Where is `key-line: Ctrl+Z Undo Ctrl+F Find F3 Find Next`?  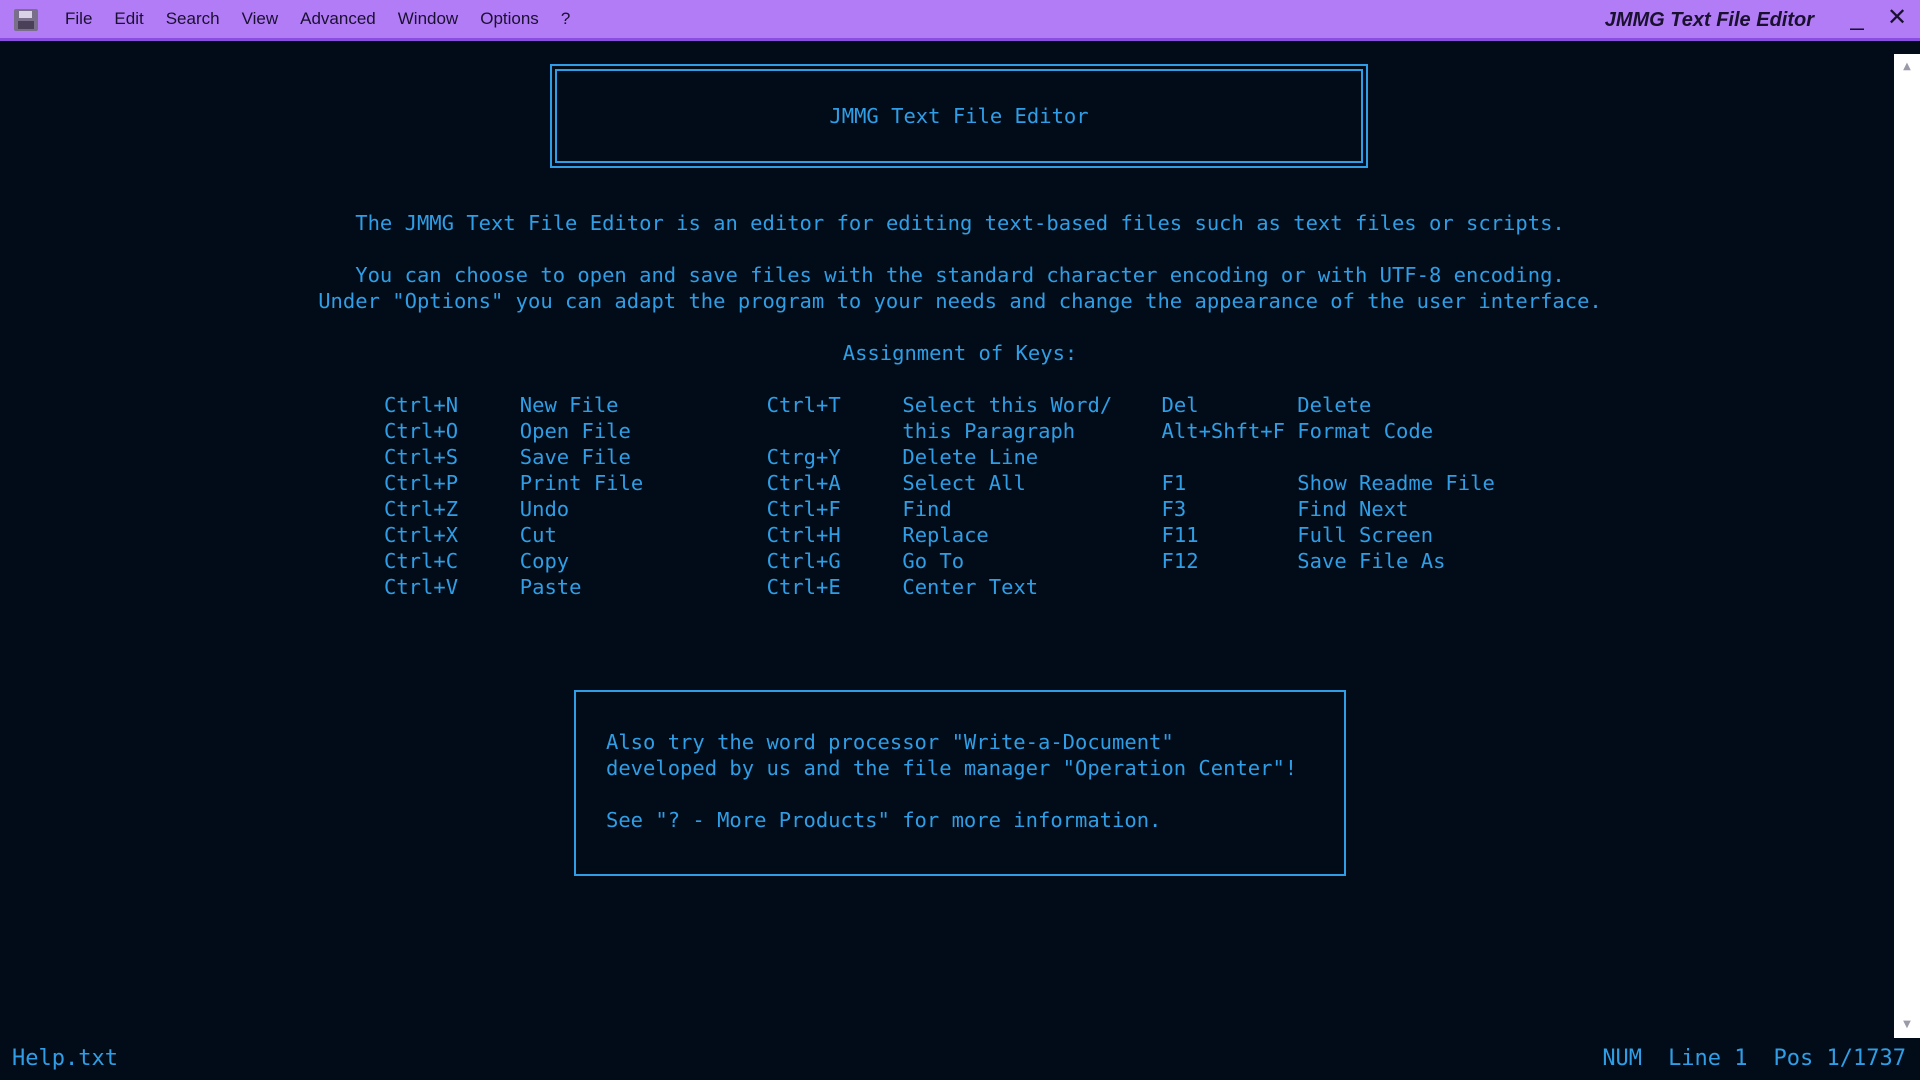 key-line: Ctrl+Z Undo Ctrl+F Find F3 Find Next is located at coordinates (896, 509).